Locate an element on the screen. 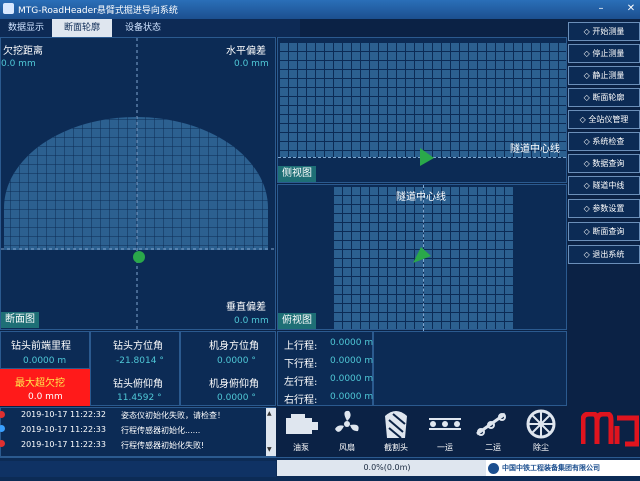 This screenshot has width=640, height=481. max-overcut-cell: 最大超欠挖 0.0 mm is located at coordinates (45, 387).